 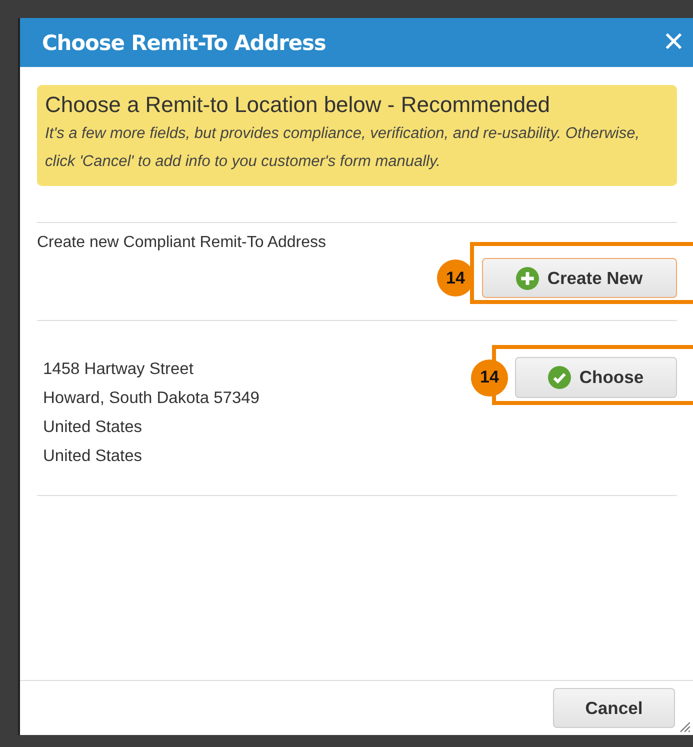 What do you see at coordinates (489, 377) in the screenshot?
I see `step-badge: 14` at bounding box center [489, 377].